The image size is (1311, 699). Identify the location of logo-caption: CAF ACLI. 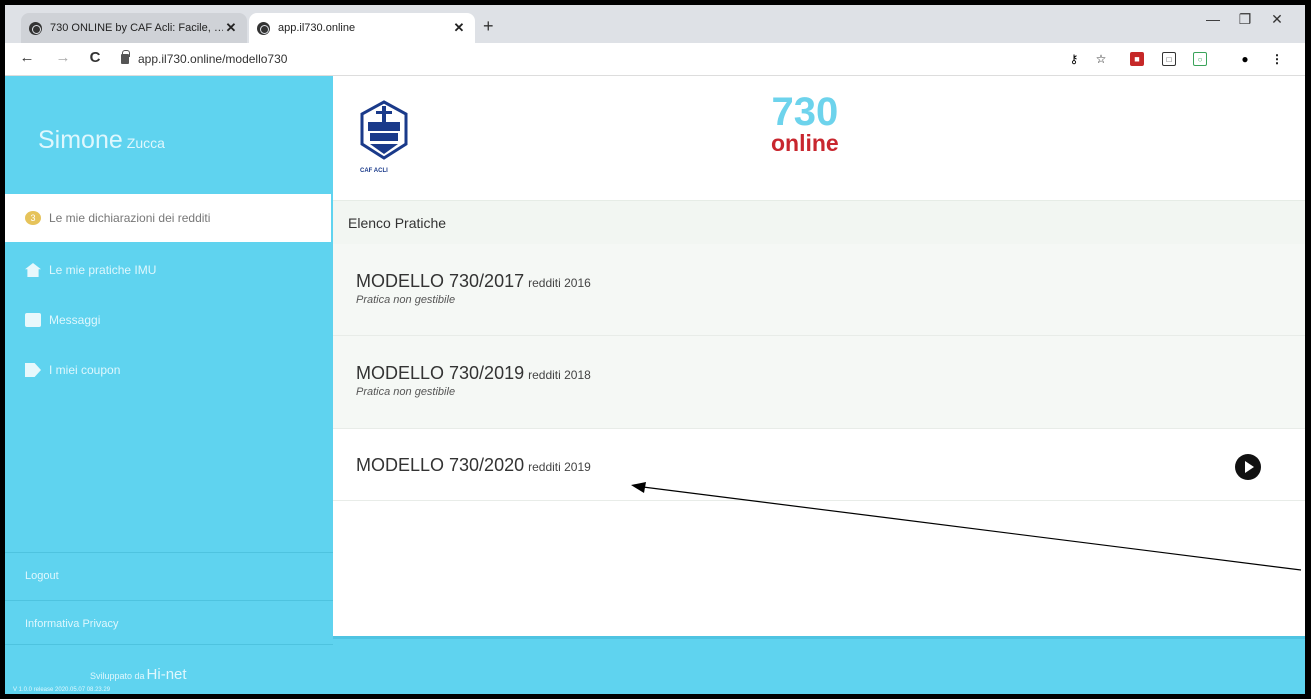
(374, 171).